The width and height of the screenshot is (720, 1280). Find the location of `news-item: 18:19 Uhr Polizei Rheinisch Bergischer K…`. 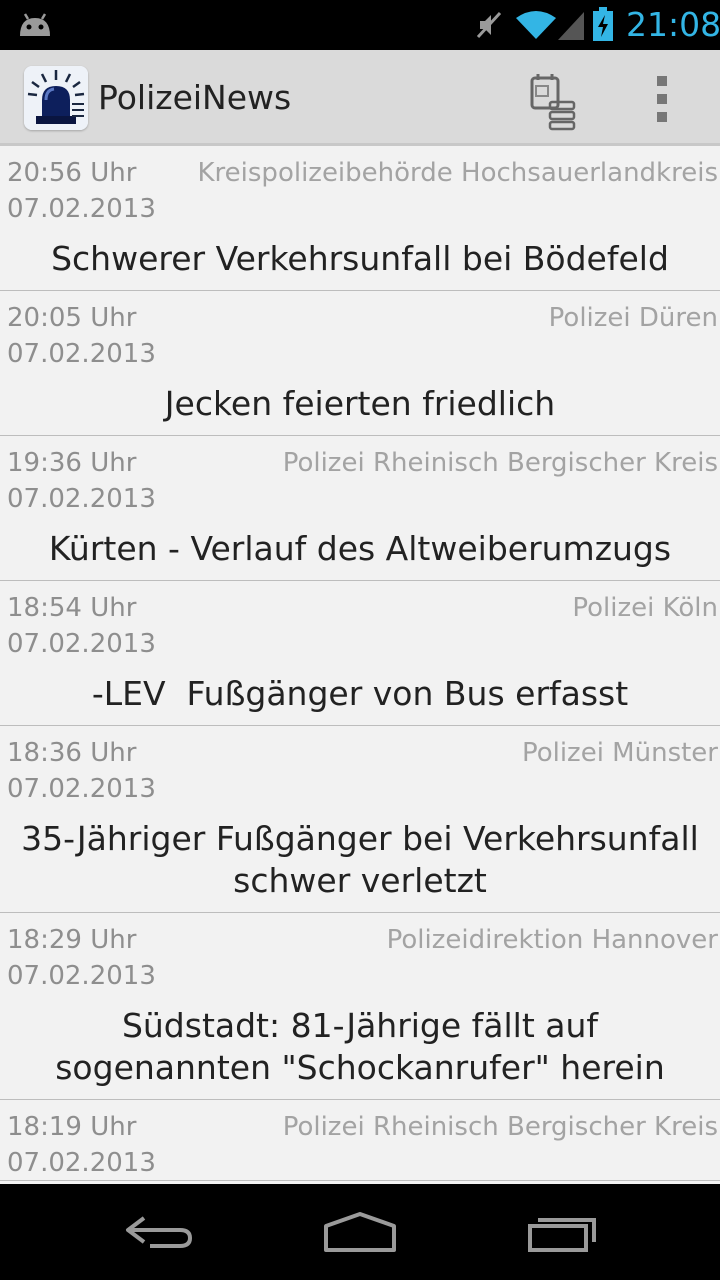

news-item: 18:19 Uhr Polizei Rheinisch Bergischer K… is located at coordinates (360, 1140).